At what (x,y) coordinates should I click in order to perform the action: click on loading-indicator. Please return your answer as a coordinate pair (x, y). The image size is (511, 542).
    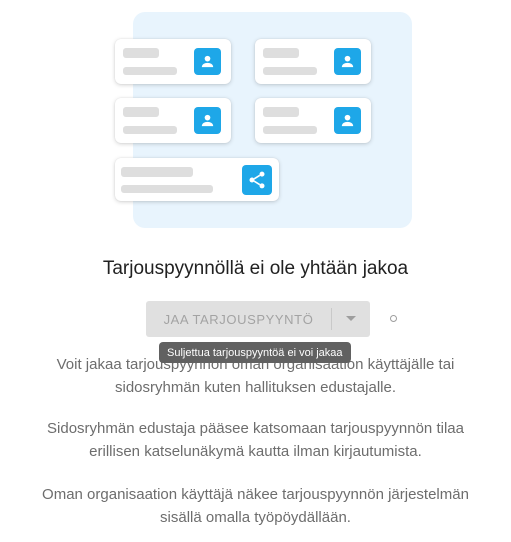
    Looking at the image, I should click on (393, 318).